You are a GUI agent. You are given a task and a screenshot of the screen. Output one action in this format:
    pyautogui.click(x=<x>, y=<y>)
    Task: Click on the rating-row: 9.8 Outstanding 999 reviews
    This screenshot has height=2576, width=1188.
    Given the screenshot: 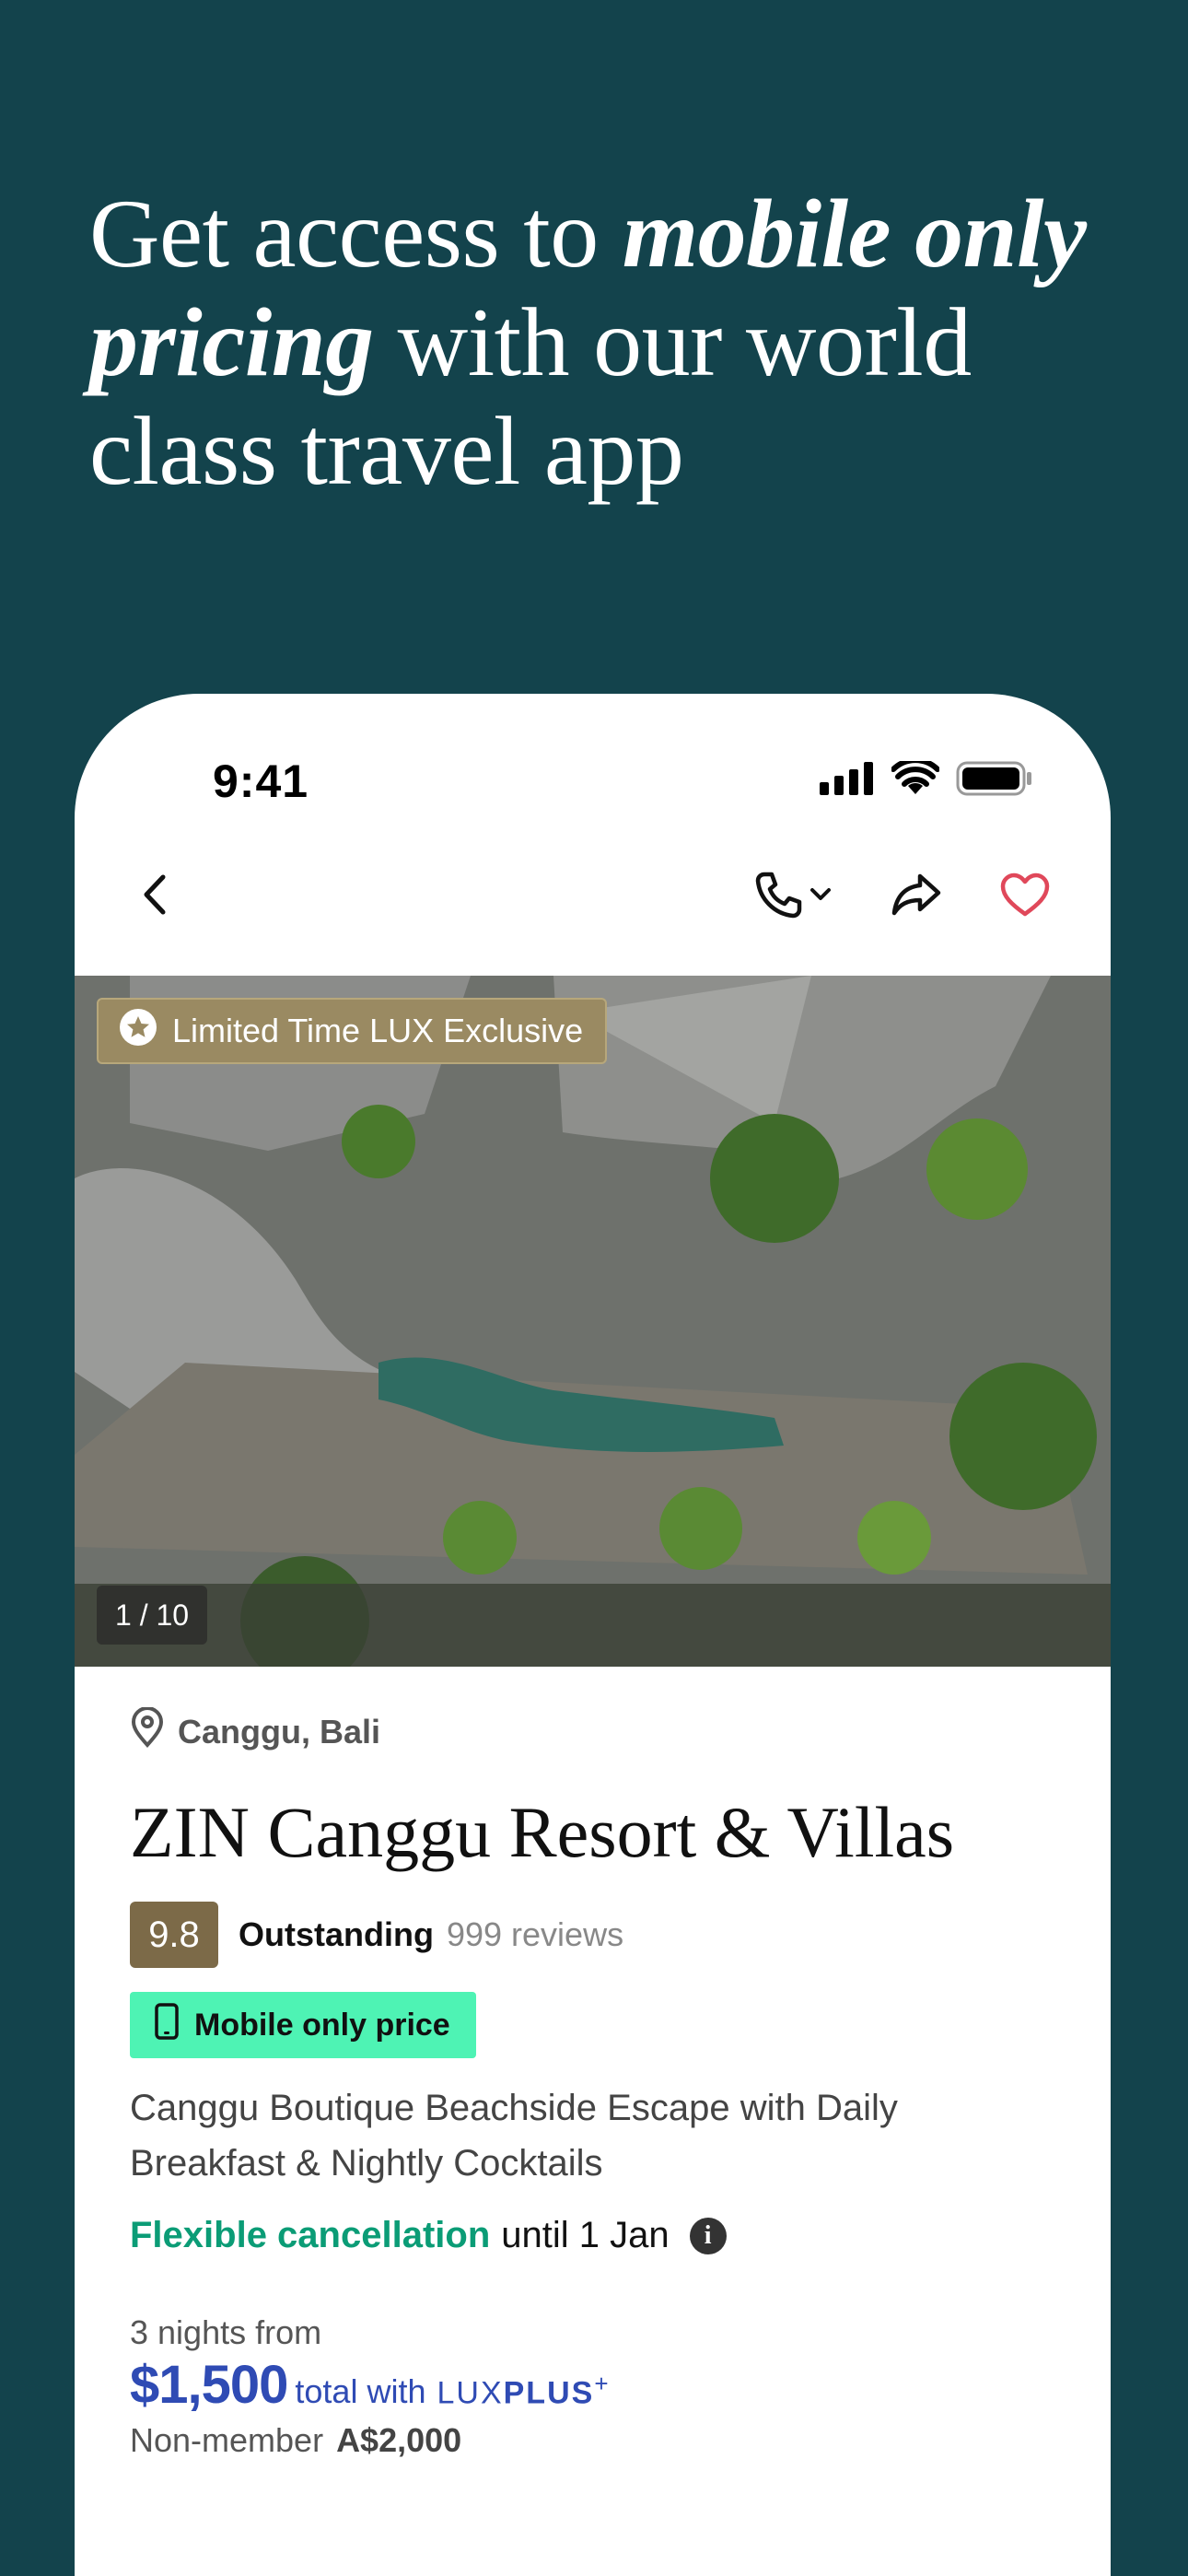 What is the action you would take?
    pyautogui.click(x=595, y=1935)
    